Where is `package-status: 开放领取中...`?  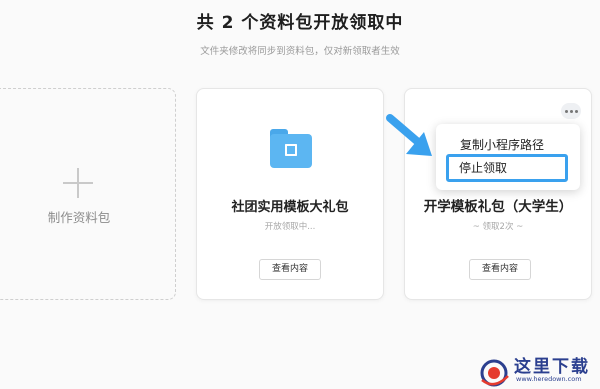 package-status: 开放领取中... is located at coordinates (290, 227).